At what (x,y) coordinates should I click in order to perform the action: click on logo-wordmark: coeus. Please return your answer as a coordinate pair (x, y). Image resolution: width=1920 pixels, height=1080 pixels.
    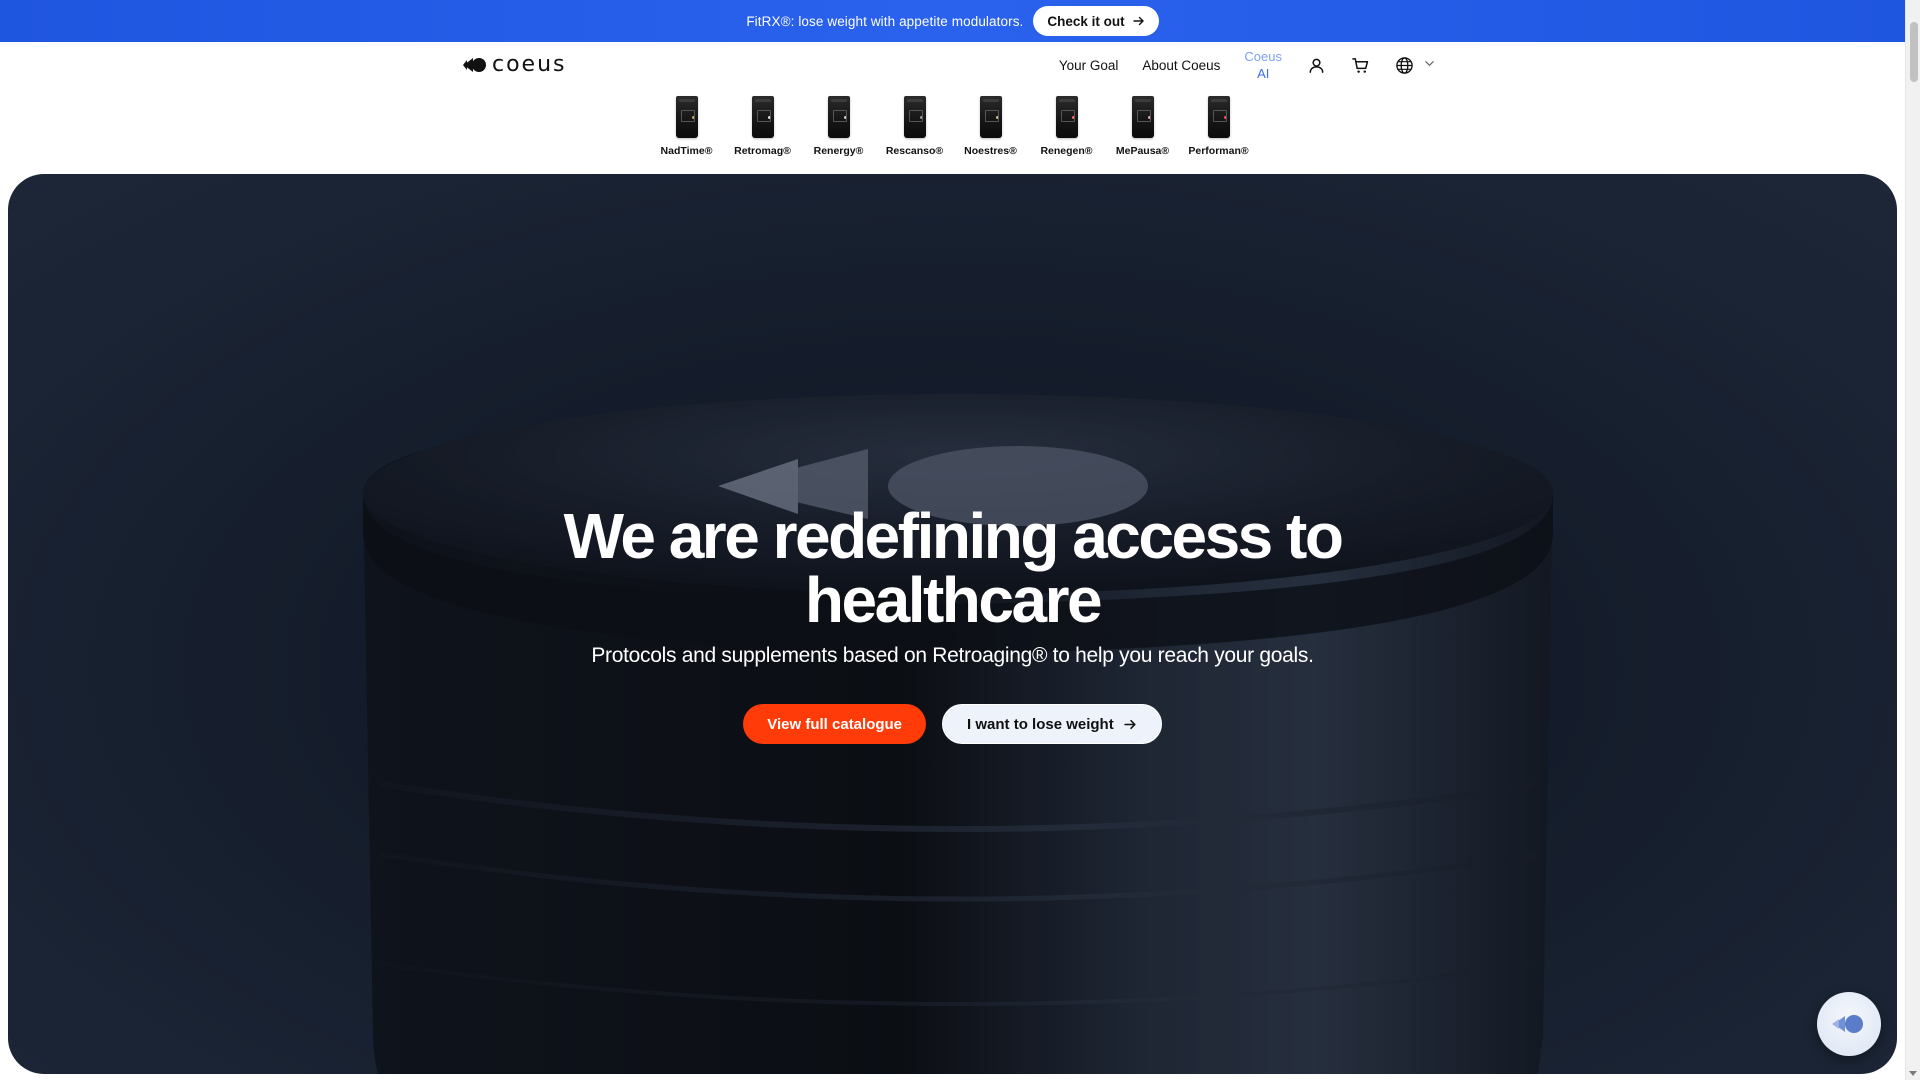
    Looking at the image, I should click on (529, 64).